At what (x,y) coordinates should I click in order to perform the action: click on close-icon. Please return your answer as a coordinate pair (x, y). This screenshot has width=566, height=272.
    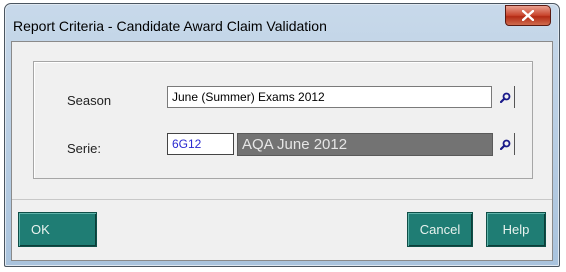
    Looking at the image, I should click on (528, 15).